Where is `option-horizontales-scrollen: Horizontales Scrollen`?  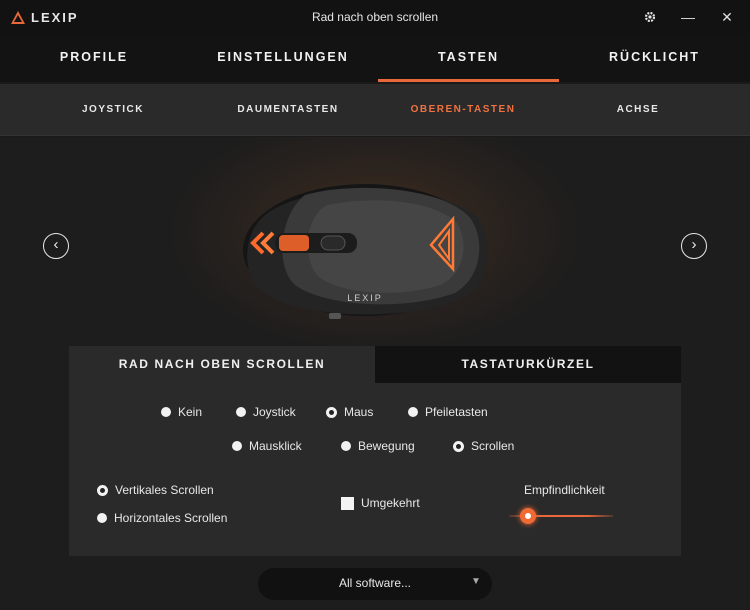 option-horizontales-scrollen: Horizontales Scrollen is located at coordinates (162, 518).